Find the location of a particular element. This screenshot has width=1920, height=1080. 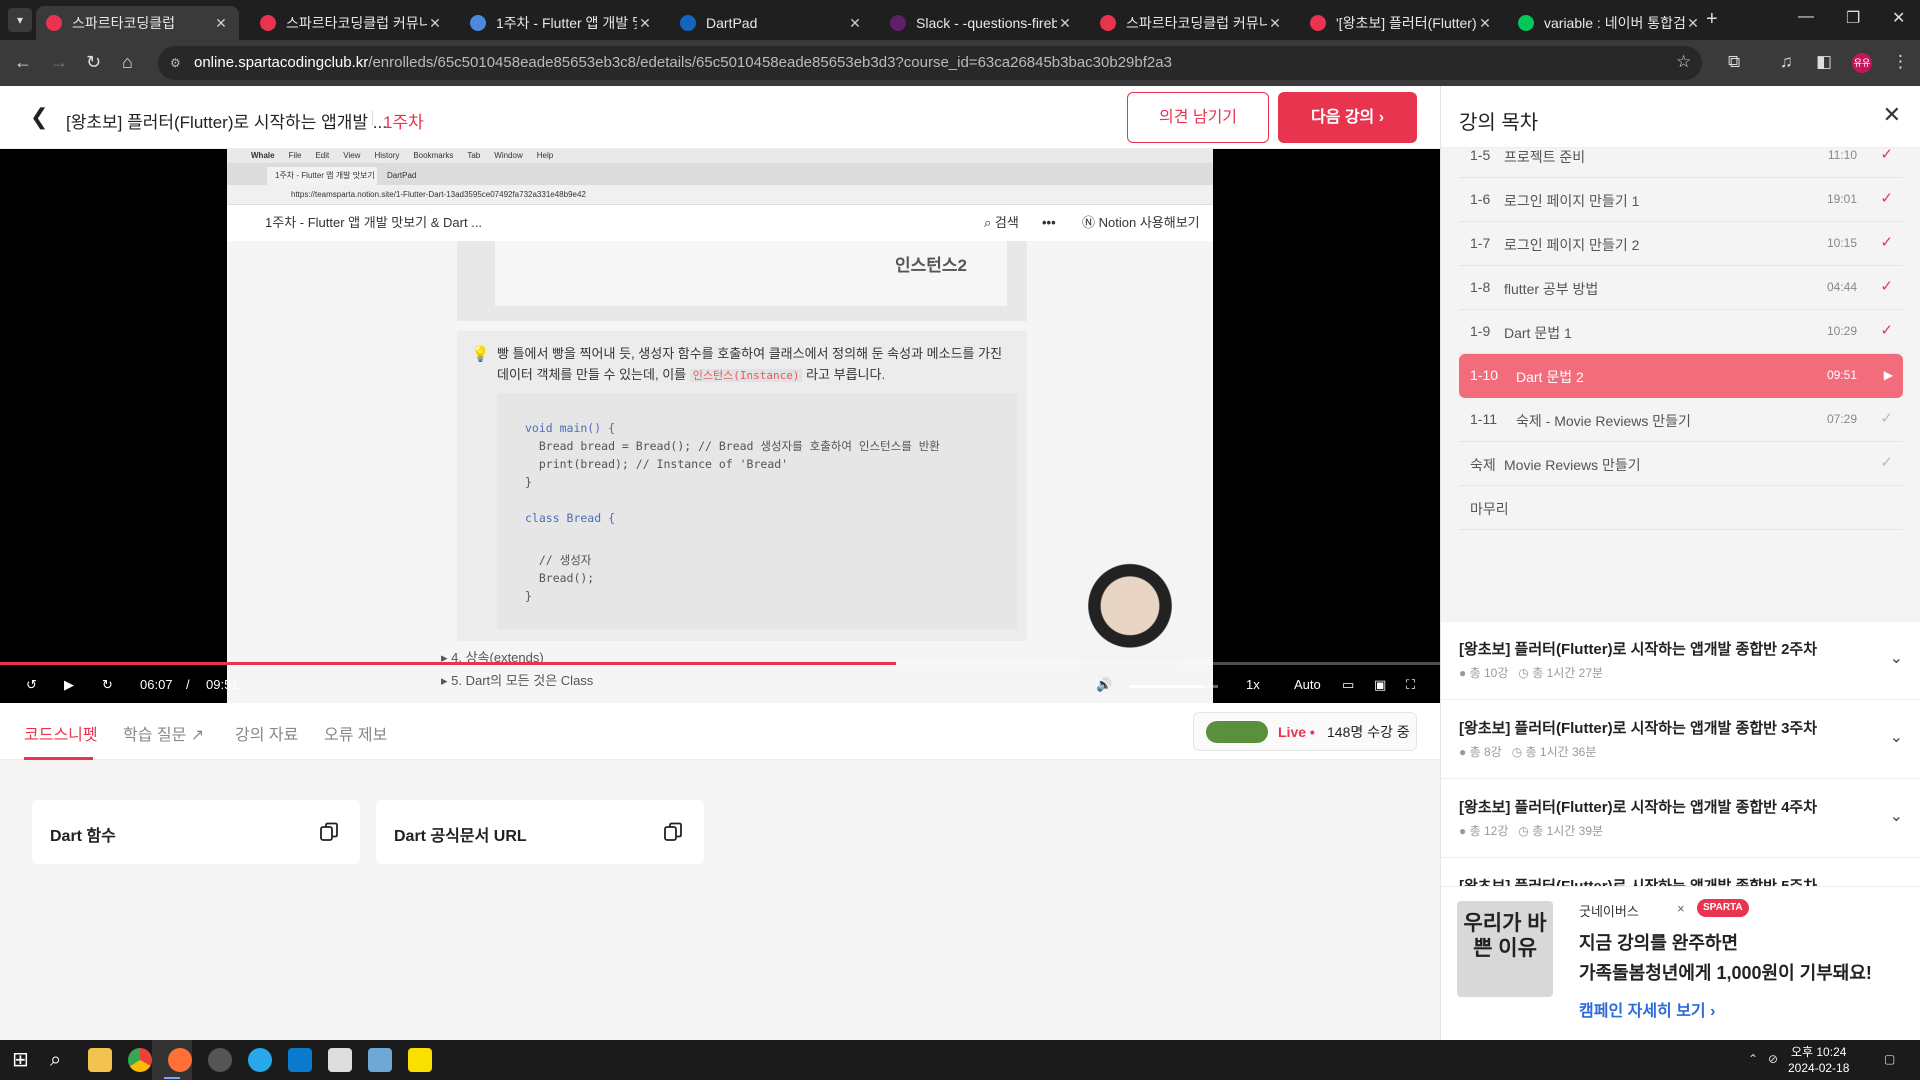

instance-inner: 인스턴스2 is located at coordinates (751, 273).